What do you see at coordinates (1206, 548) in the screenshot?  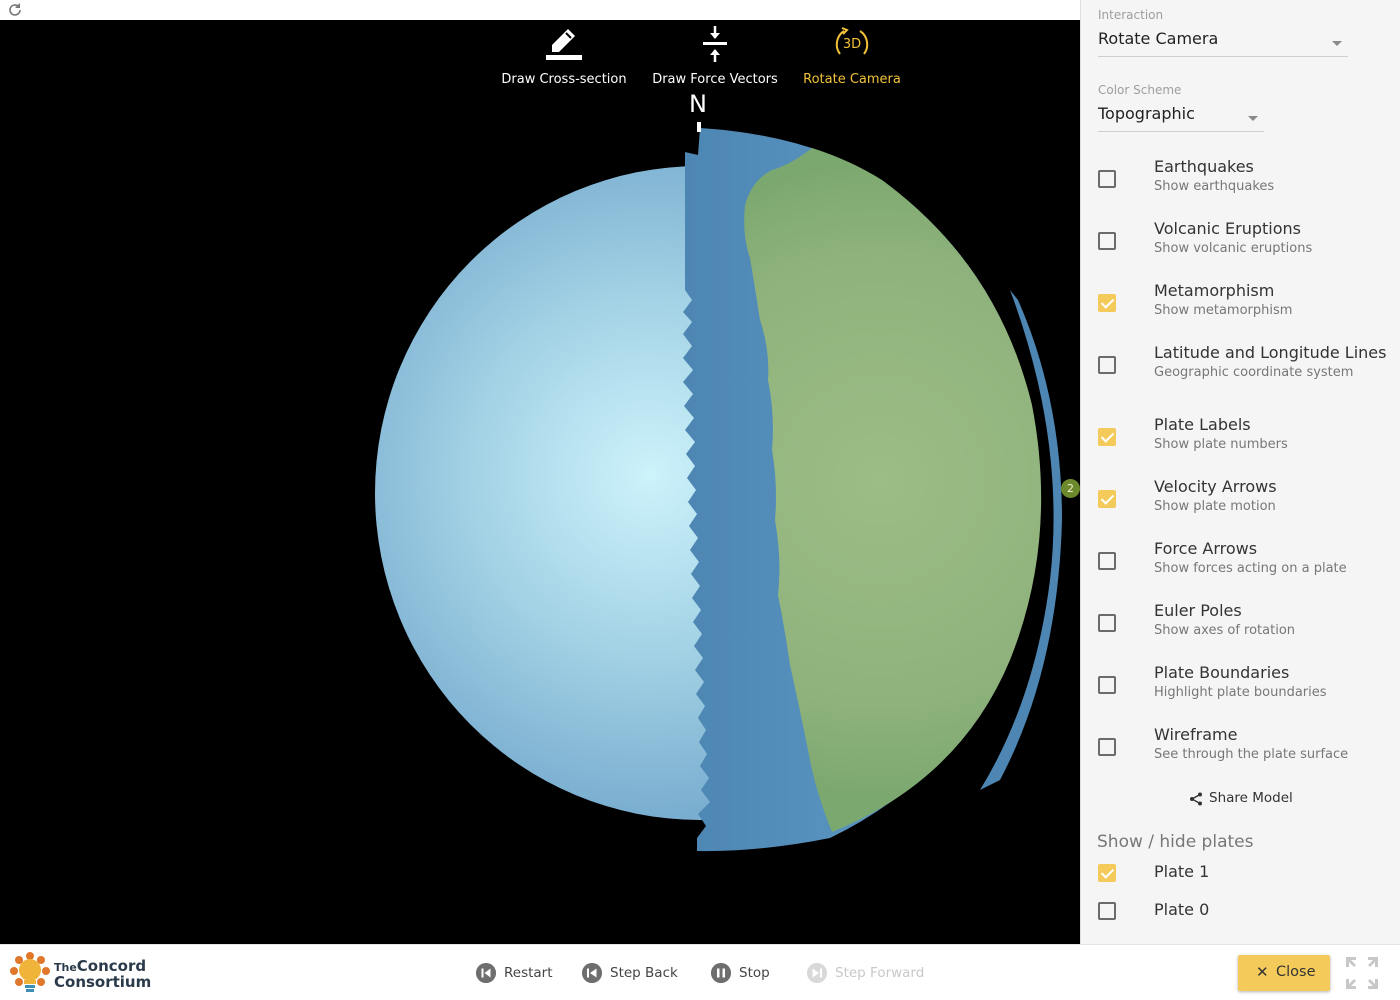 I see `option-title: Force Arrows` at bounding box center [1206, 548].